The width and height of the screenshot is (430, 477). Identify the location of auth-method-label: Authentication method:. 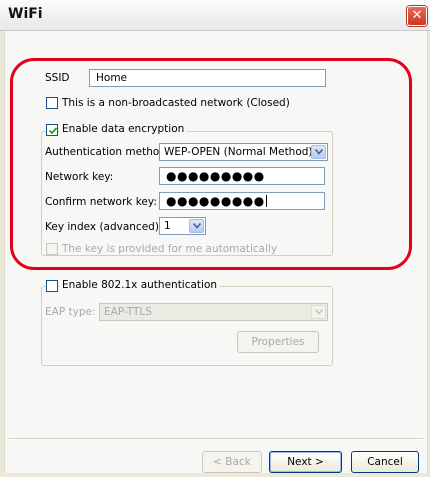
(107, 152).